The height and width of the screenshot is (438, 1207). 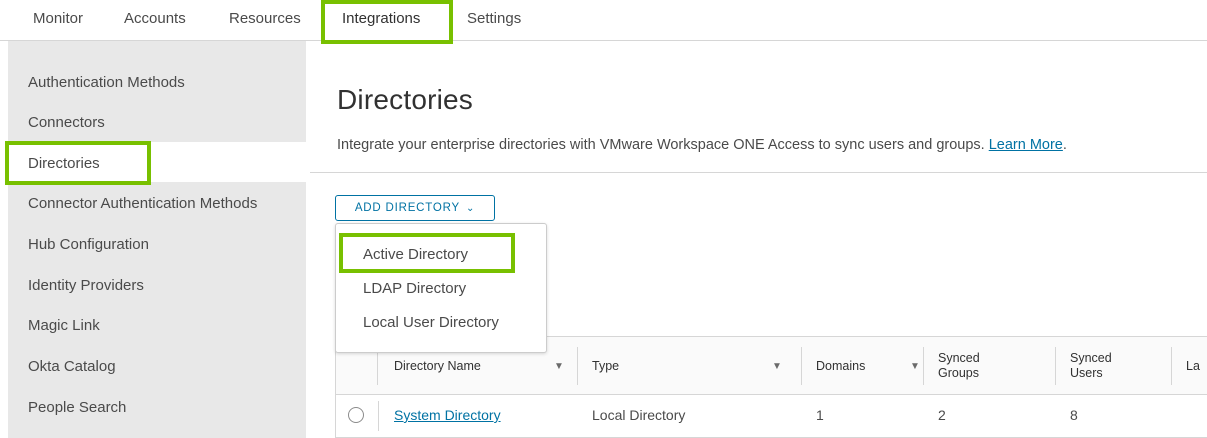 What do you see at coordinates (682, 366) in the screenshot?
I see `column-header-type: Type ▼` at bounding box center [682, 366].